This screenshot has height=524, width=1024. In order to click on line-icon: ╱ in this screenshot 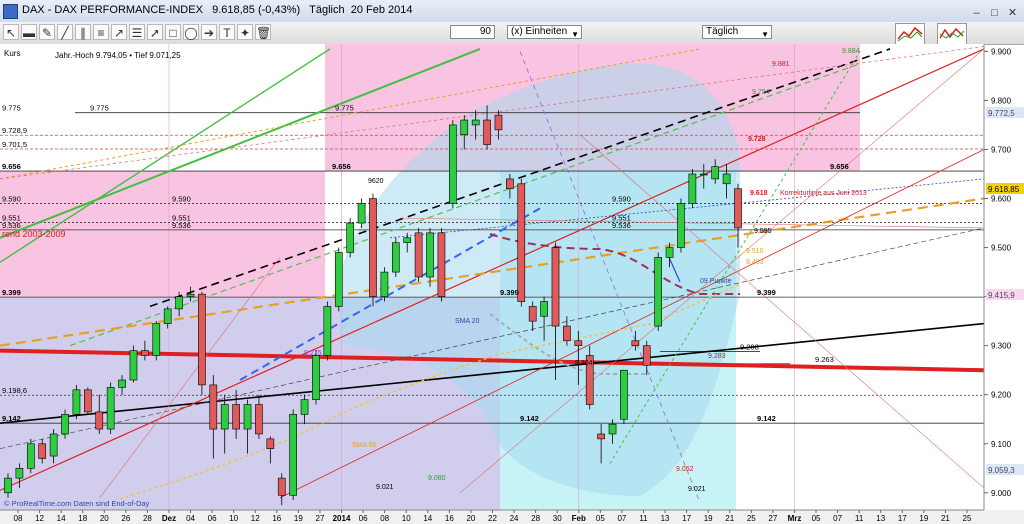, I will do `click(65, 32)`.